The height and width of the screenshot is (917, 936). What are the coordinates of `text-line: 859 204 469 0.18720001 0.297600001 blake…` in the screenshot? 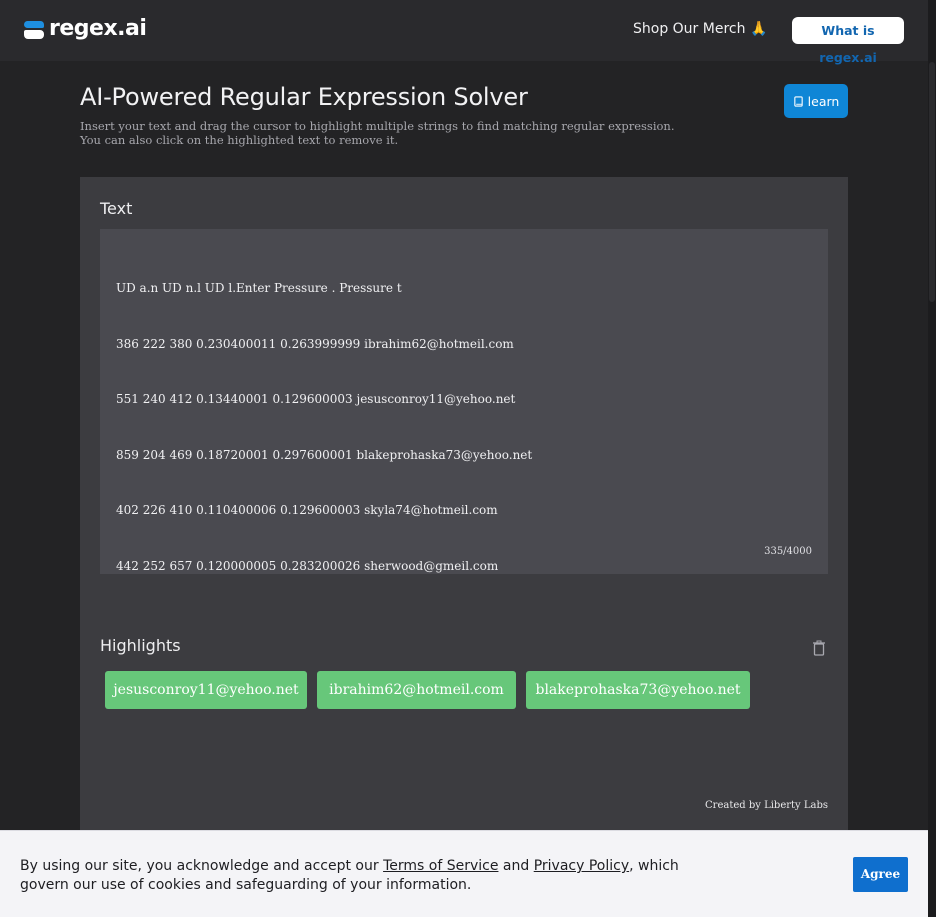 It's located at (324, 455).